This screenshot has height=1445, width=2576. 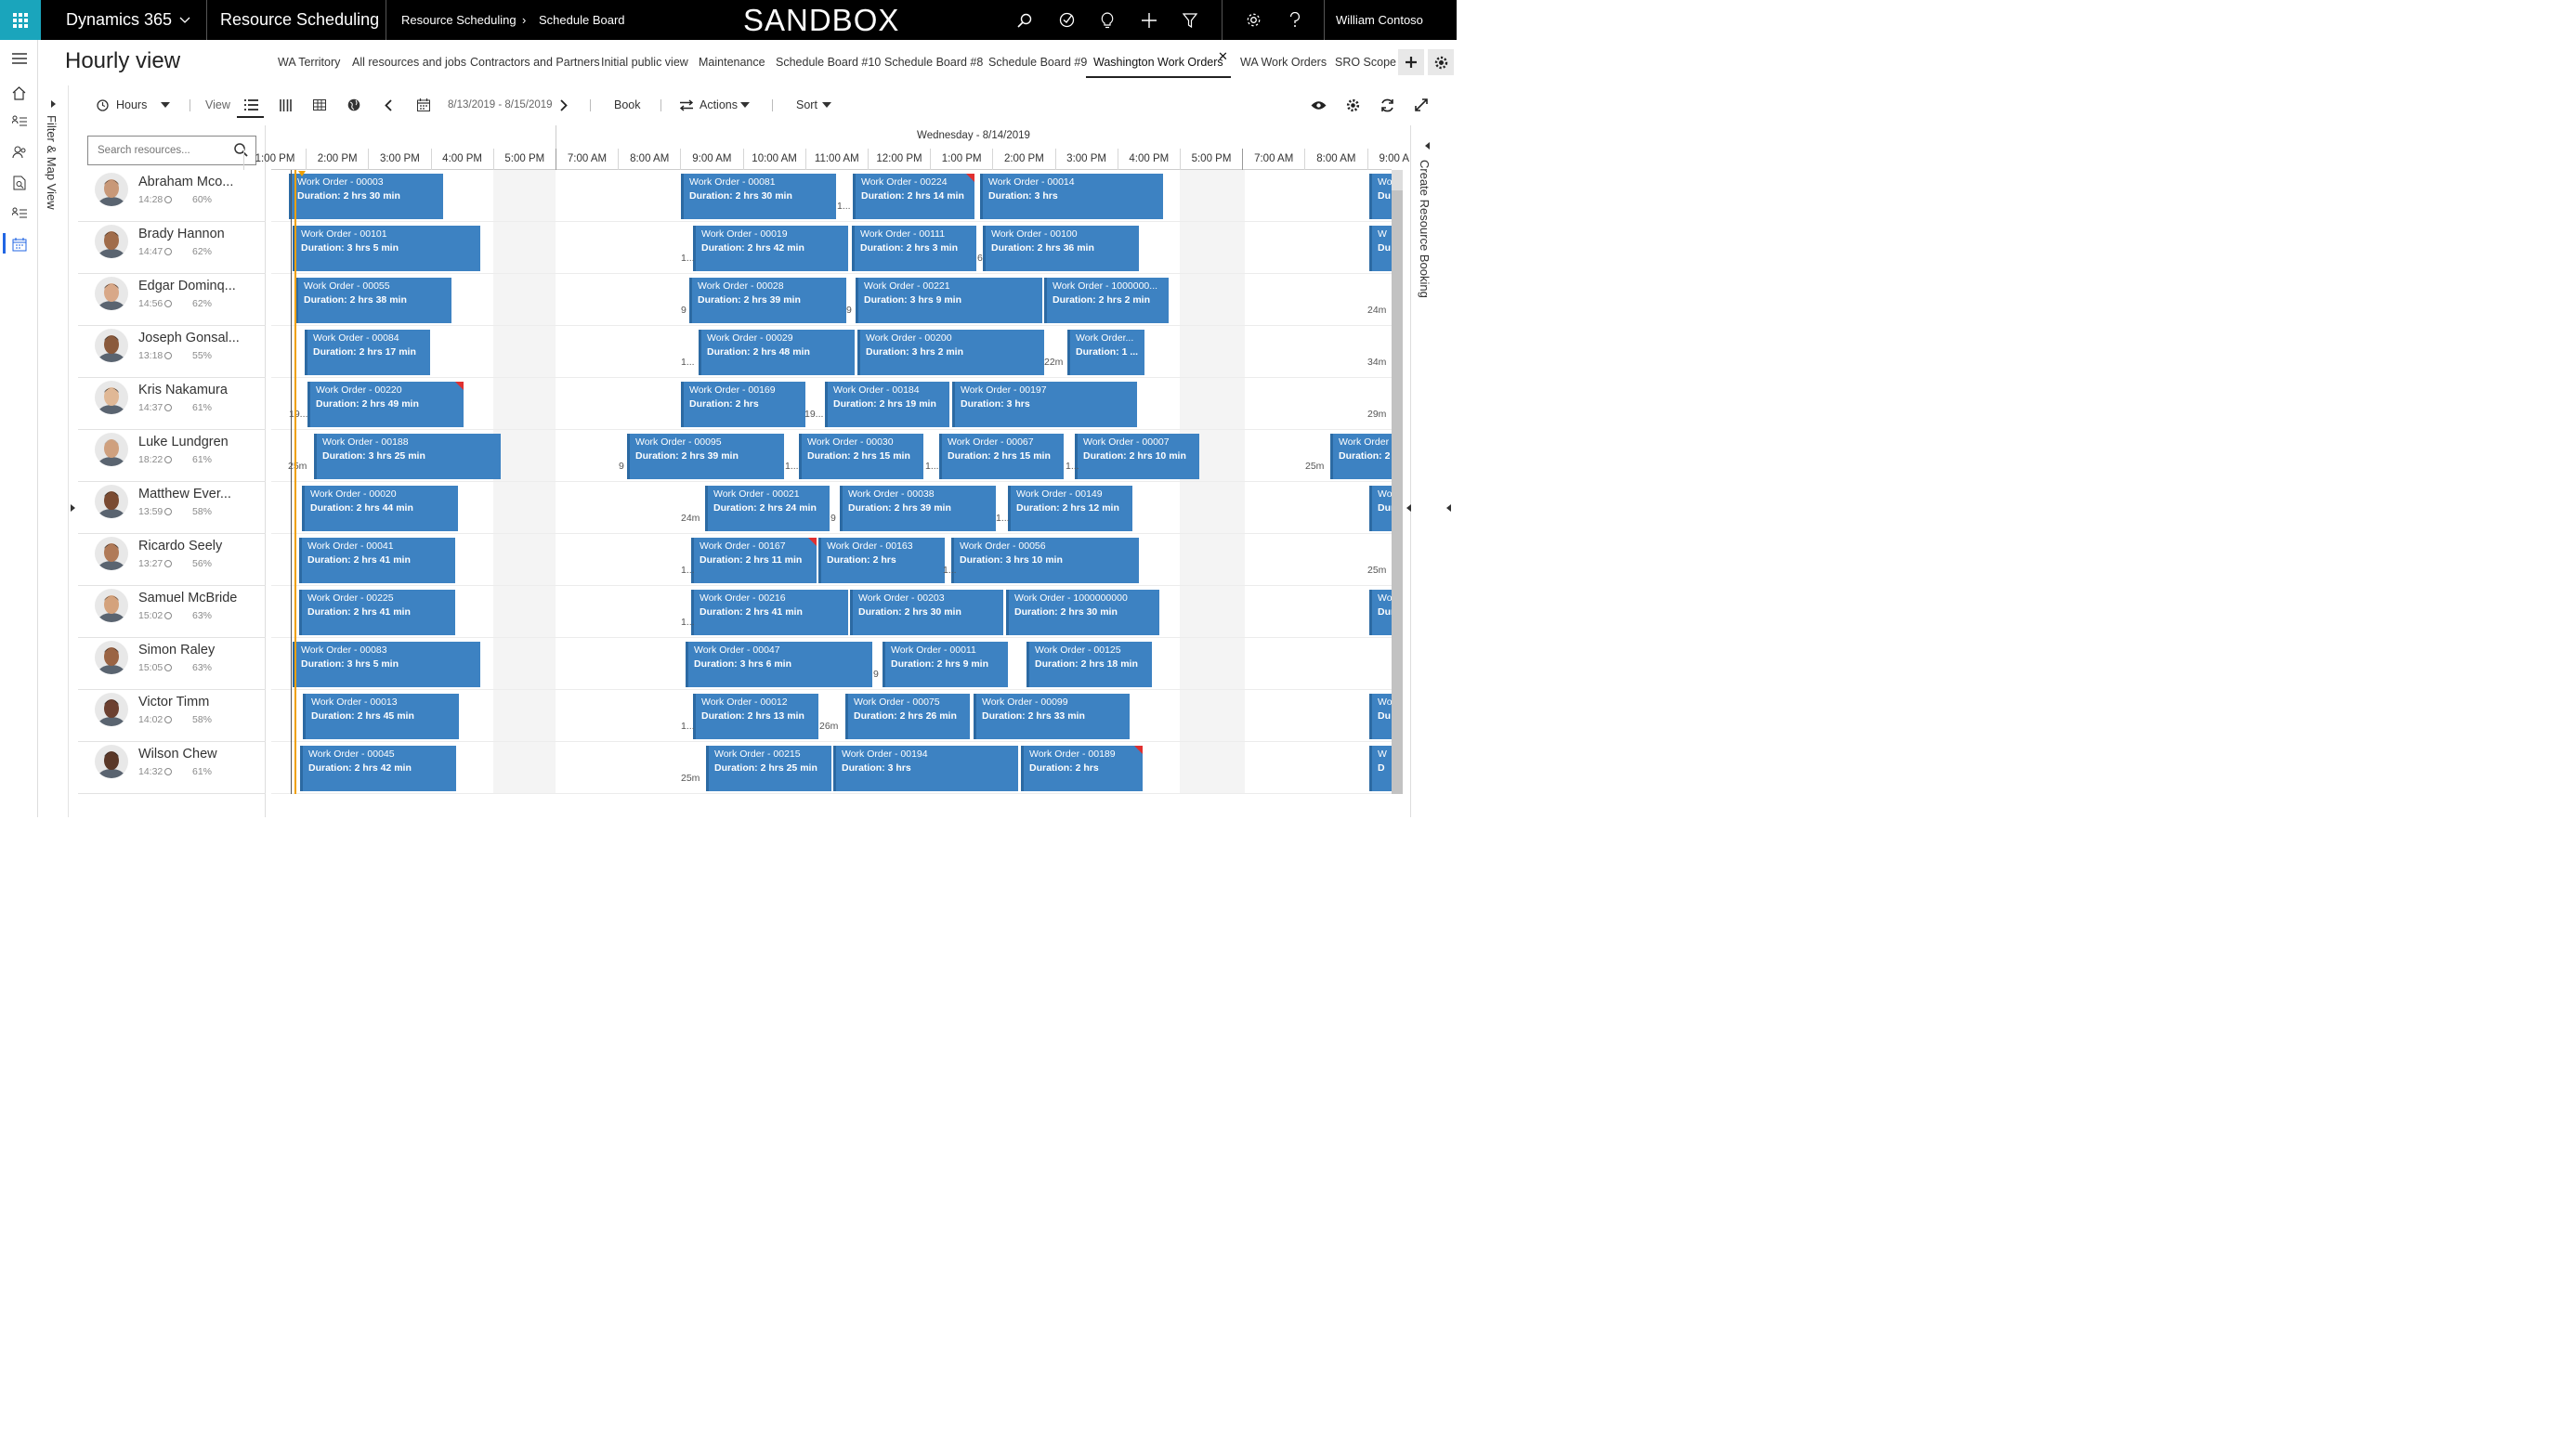 I want to click on booking-block: Work Order - 00012 Duration: 2 hrs 13 min, so click(x=756, y=717).